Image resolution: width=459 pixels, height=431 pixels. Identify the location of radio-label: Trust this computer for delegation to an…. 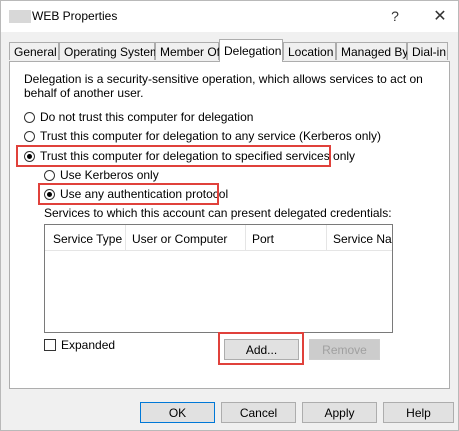
(211, 136).